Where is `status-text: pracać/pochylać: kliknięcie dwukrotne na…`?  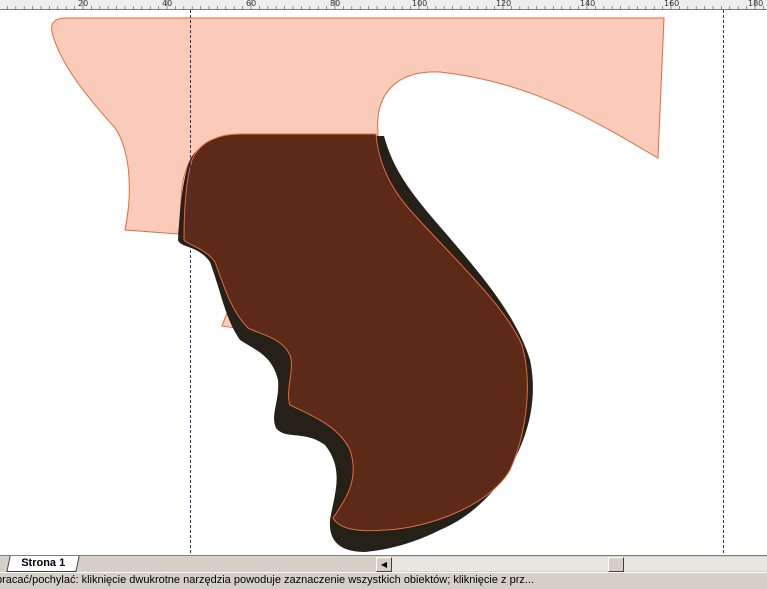 status-text: pracać/pochylać: kliknięcie dwukrotne na… is located at coordinates (267, 580).